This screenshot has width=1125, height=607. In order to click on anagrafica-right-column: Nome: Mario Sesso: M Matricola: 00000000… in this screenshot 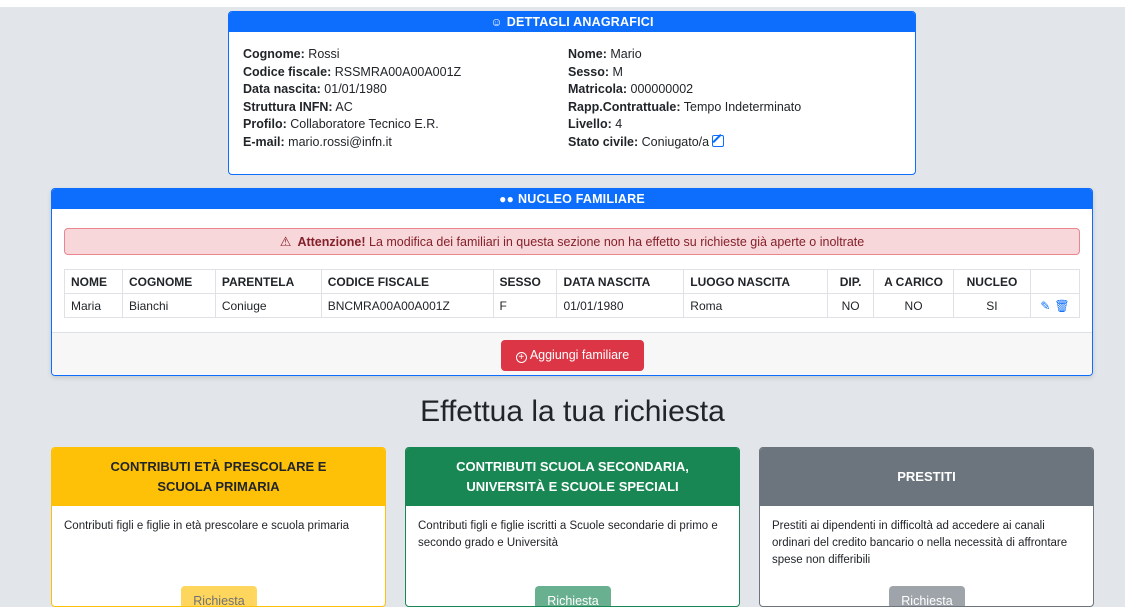, I will do `click(684, 99)`.